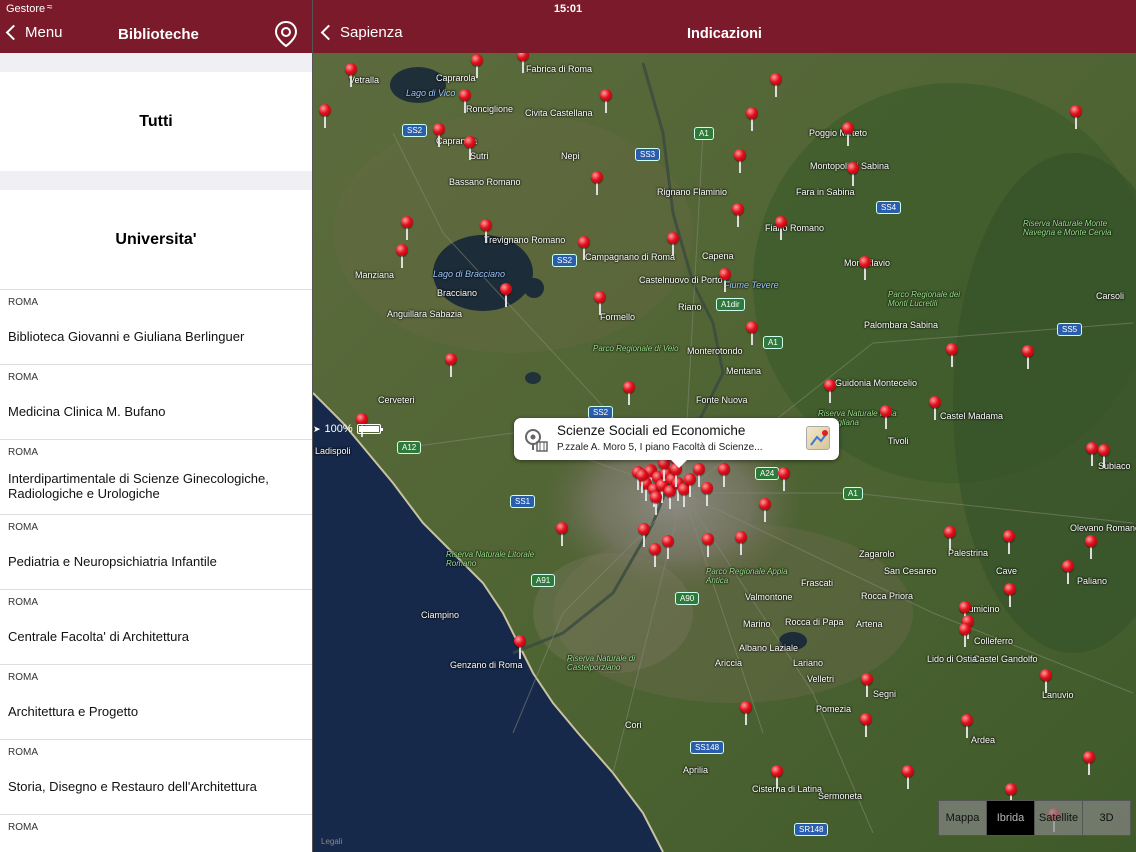  What do you see at coordinates (156, 239) in the screenshot?
I see `university-section-header: Universita'` at bounding box center [156, 239].